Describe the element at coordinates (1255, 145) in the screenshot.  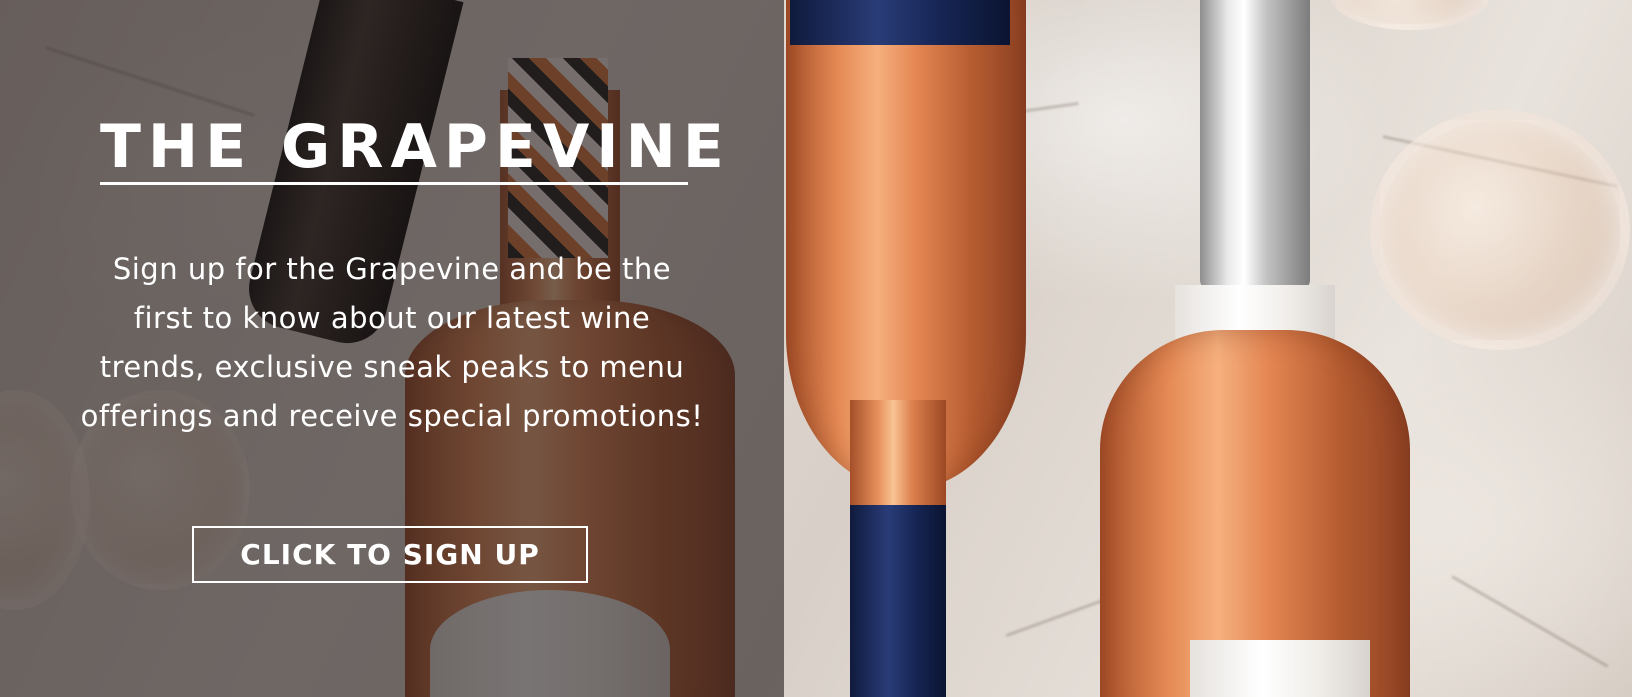
I see `silver-foil-image` at that location.